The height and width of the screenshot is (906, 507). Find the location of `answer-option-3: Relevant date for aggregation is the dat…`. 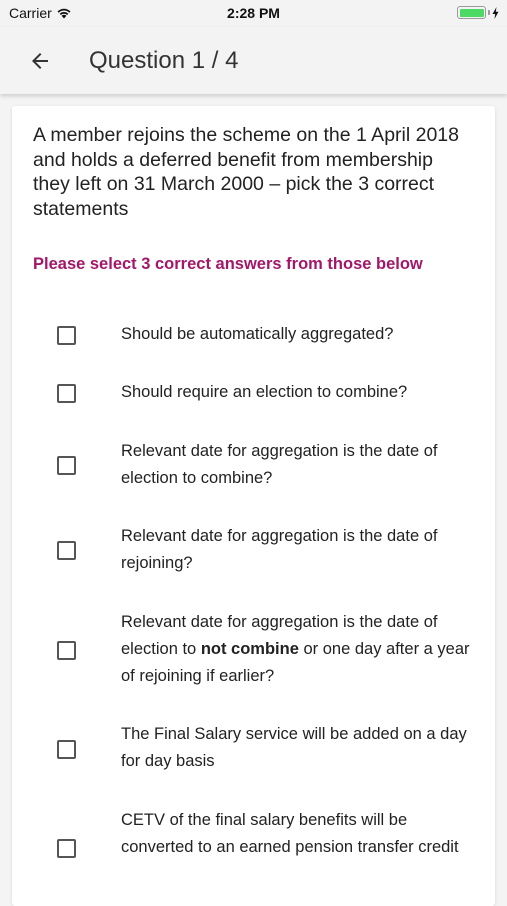

answer-option-3: Relevant date for aggregation is the dat… is located at coordinates (253, 465).